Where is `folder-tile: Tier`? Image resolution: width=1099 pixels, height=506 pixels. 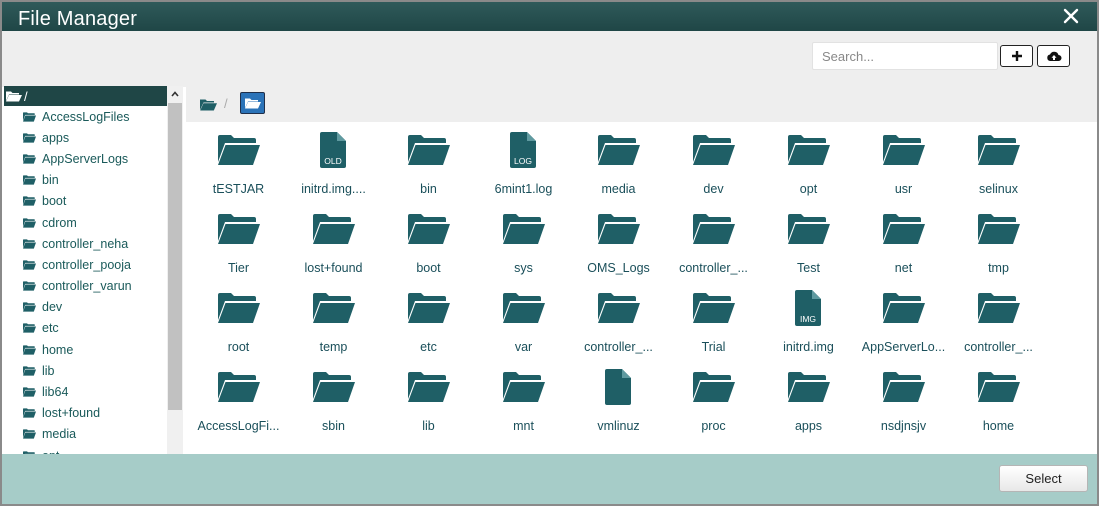 folder-tile: Tier is located at coordinates (238, 240).